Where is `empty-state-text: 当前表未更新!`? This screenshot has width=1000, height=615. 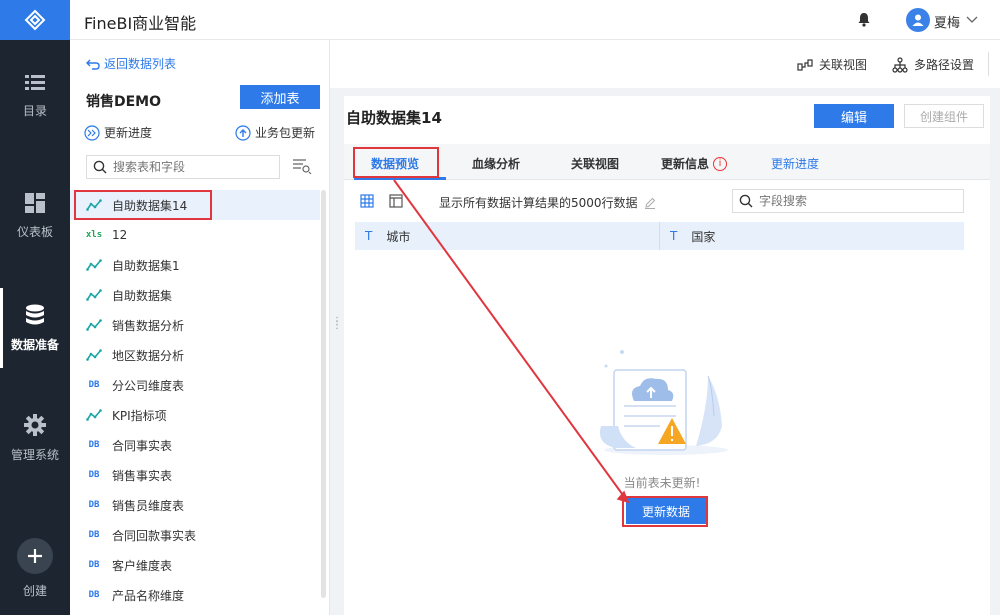 empty-state-text: 当前表未更新! is located at coordinates (662, 483).